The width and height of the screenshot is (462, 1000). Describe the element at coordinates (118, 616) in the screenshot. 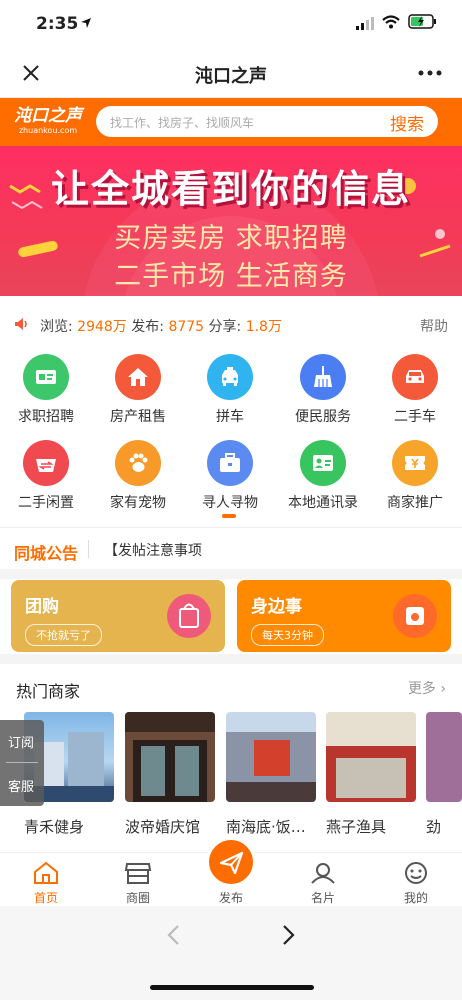

I see `group-buy-card: 团购 不抢就亏了` at that location.